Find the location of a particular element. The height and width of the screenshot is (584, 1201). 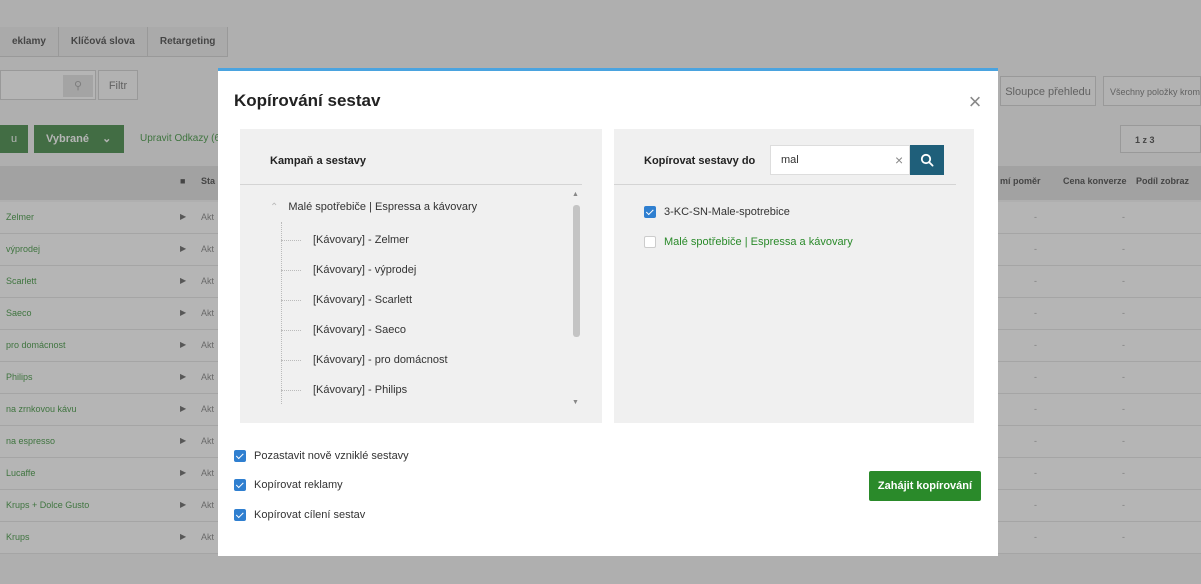

tree-item-label: [Kávovary] - Scarlett is located at coordinates (363, 300).